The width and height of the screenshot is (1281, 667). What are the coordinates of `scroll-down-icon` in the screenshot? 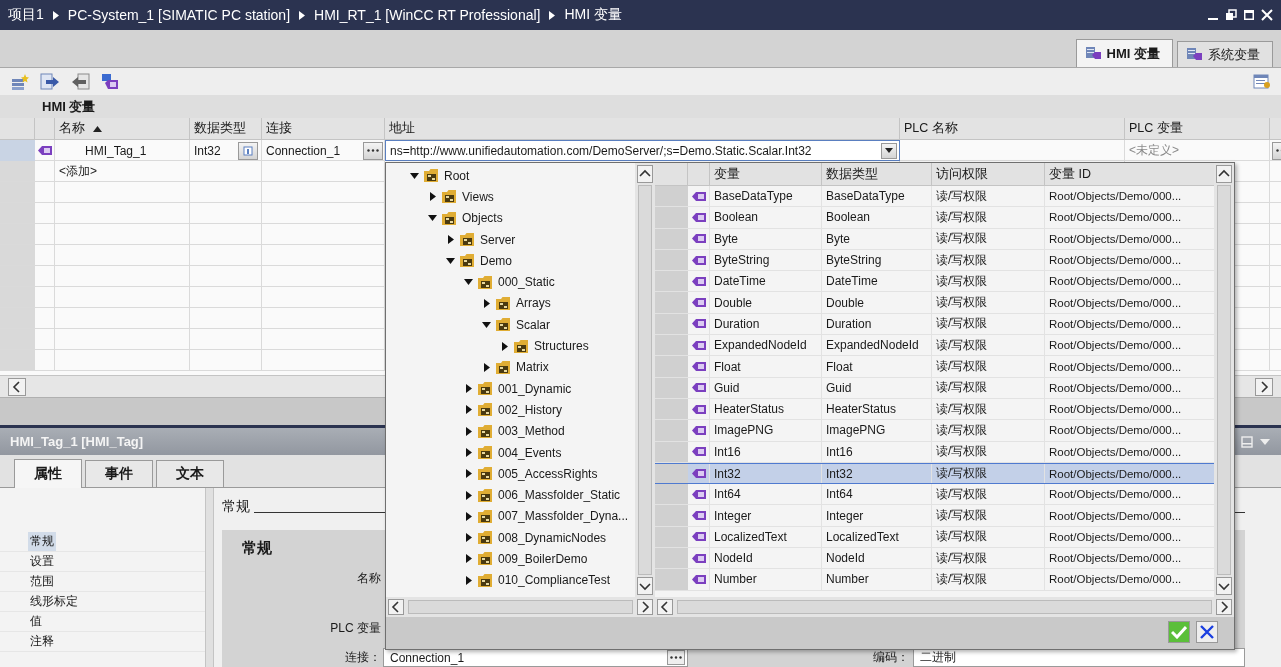 It's located at (1224, 586).